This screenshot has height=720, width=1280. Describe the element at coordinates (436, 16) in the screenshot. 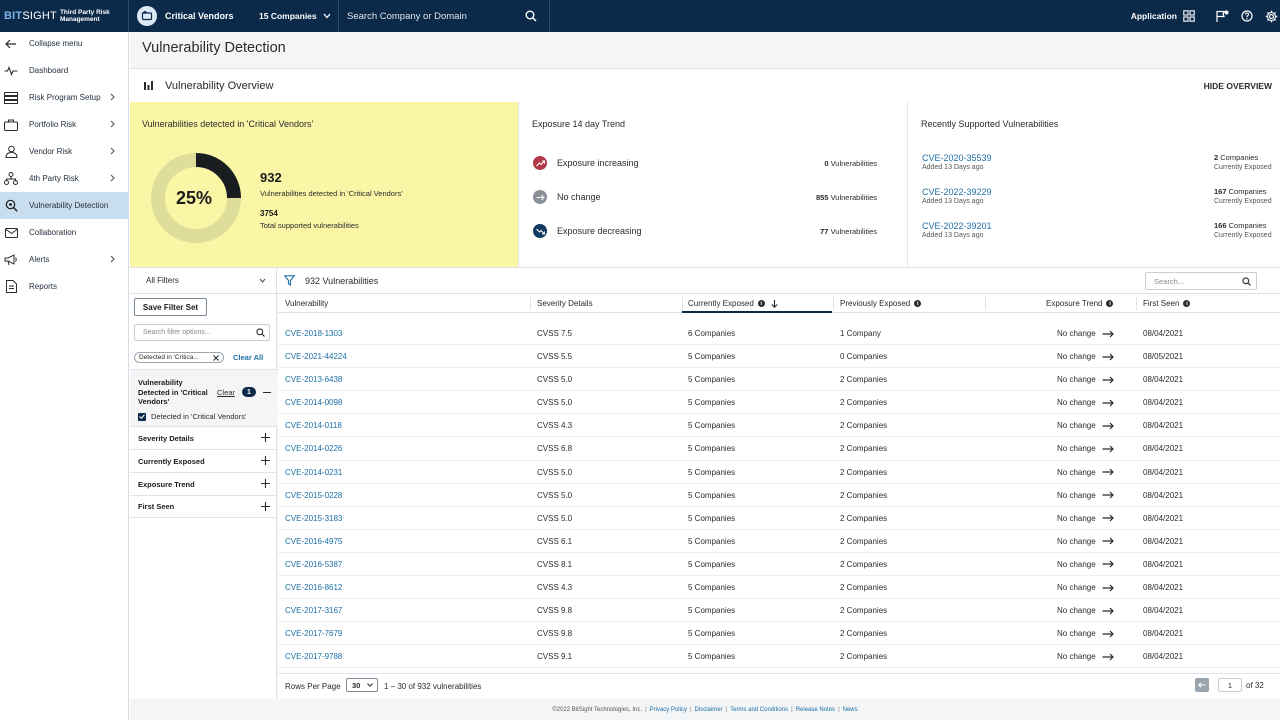

I see `company-search-input: Search Company or Domain` at that location.